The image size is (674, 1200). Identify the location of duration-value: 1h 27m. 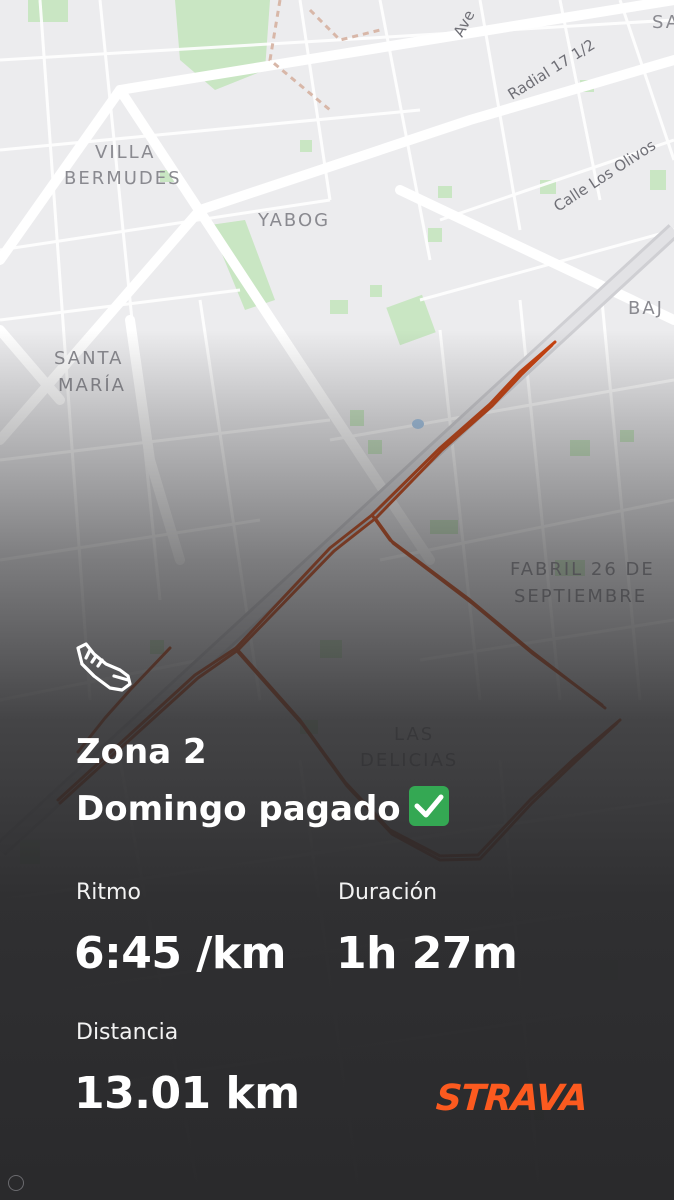
(427, 953).